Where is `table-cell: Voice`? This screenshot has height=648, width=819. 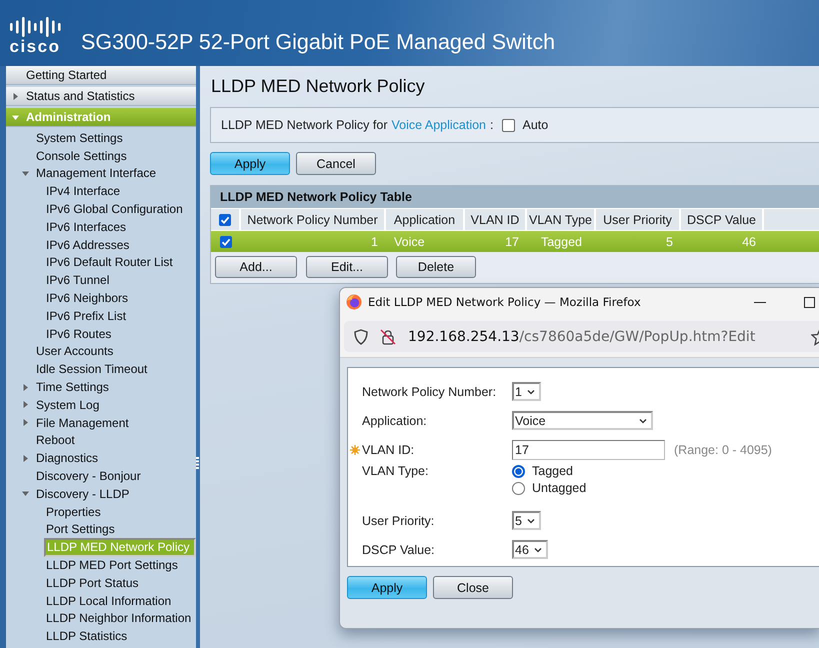 table-cell: Voice is located at coordinates (425, 241).